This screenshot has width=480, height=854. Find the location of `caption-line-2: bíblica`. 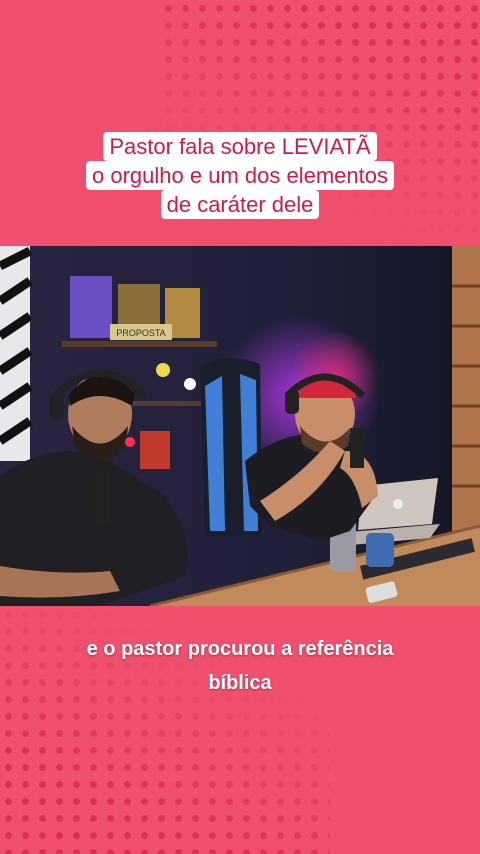

caption-line-2: bíblica is located at coordinates (240, 683).